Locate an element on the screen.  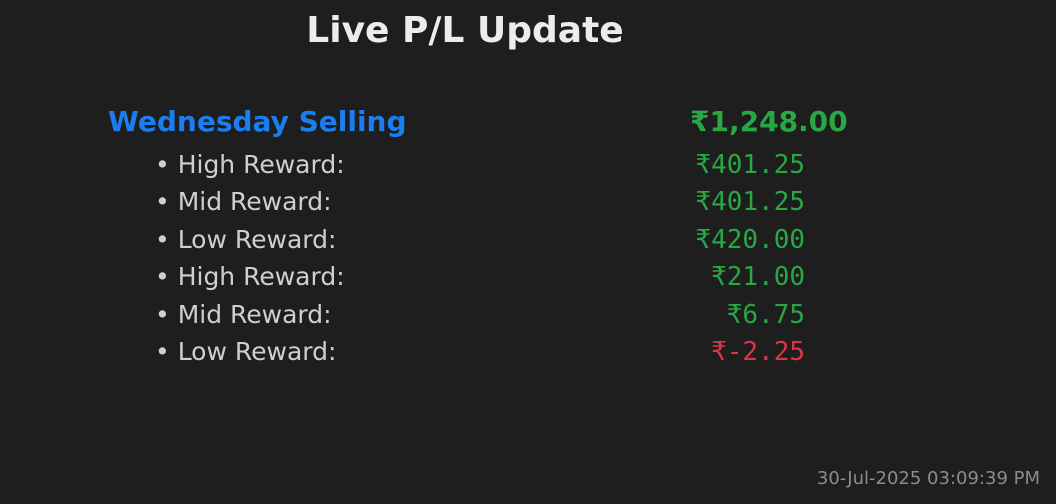
leg-pl-value: ₹21.00 is located at coordinates (758, 277).